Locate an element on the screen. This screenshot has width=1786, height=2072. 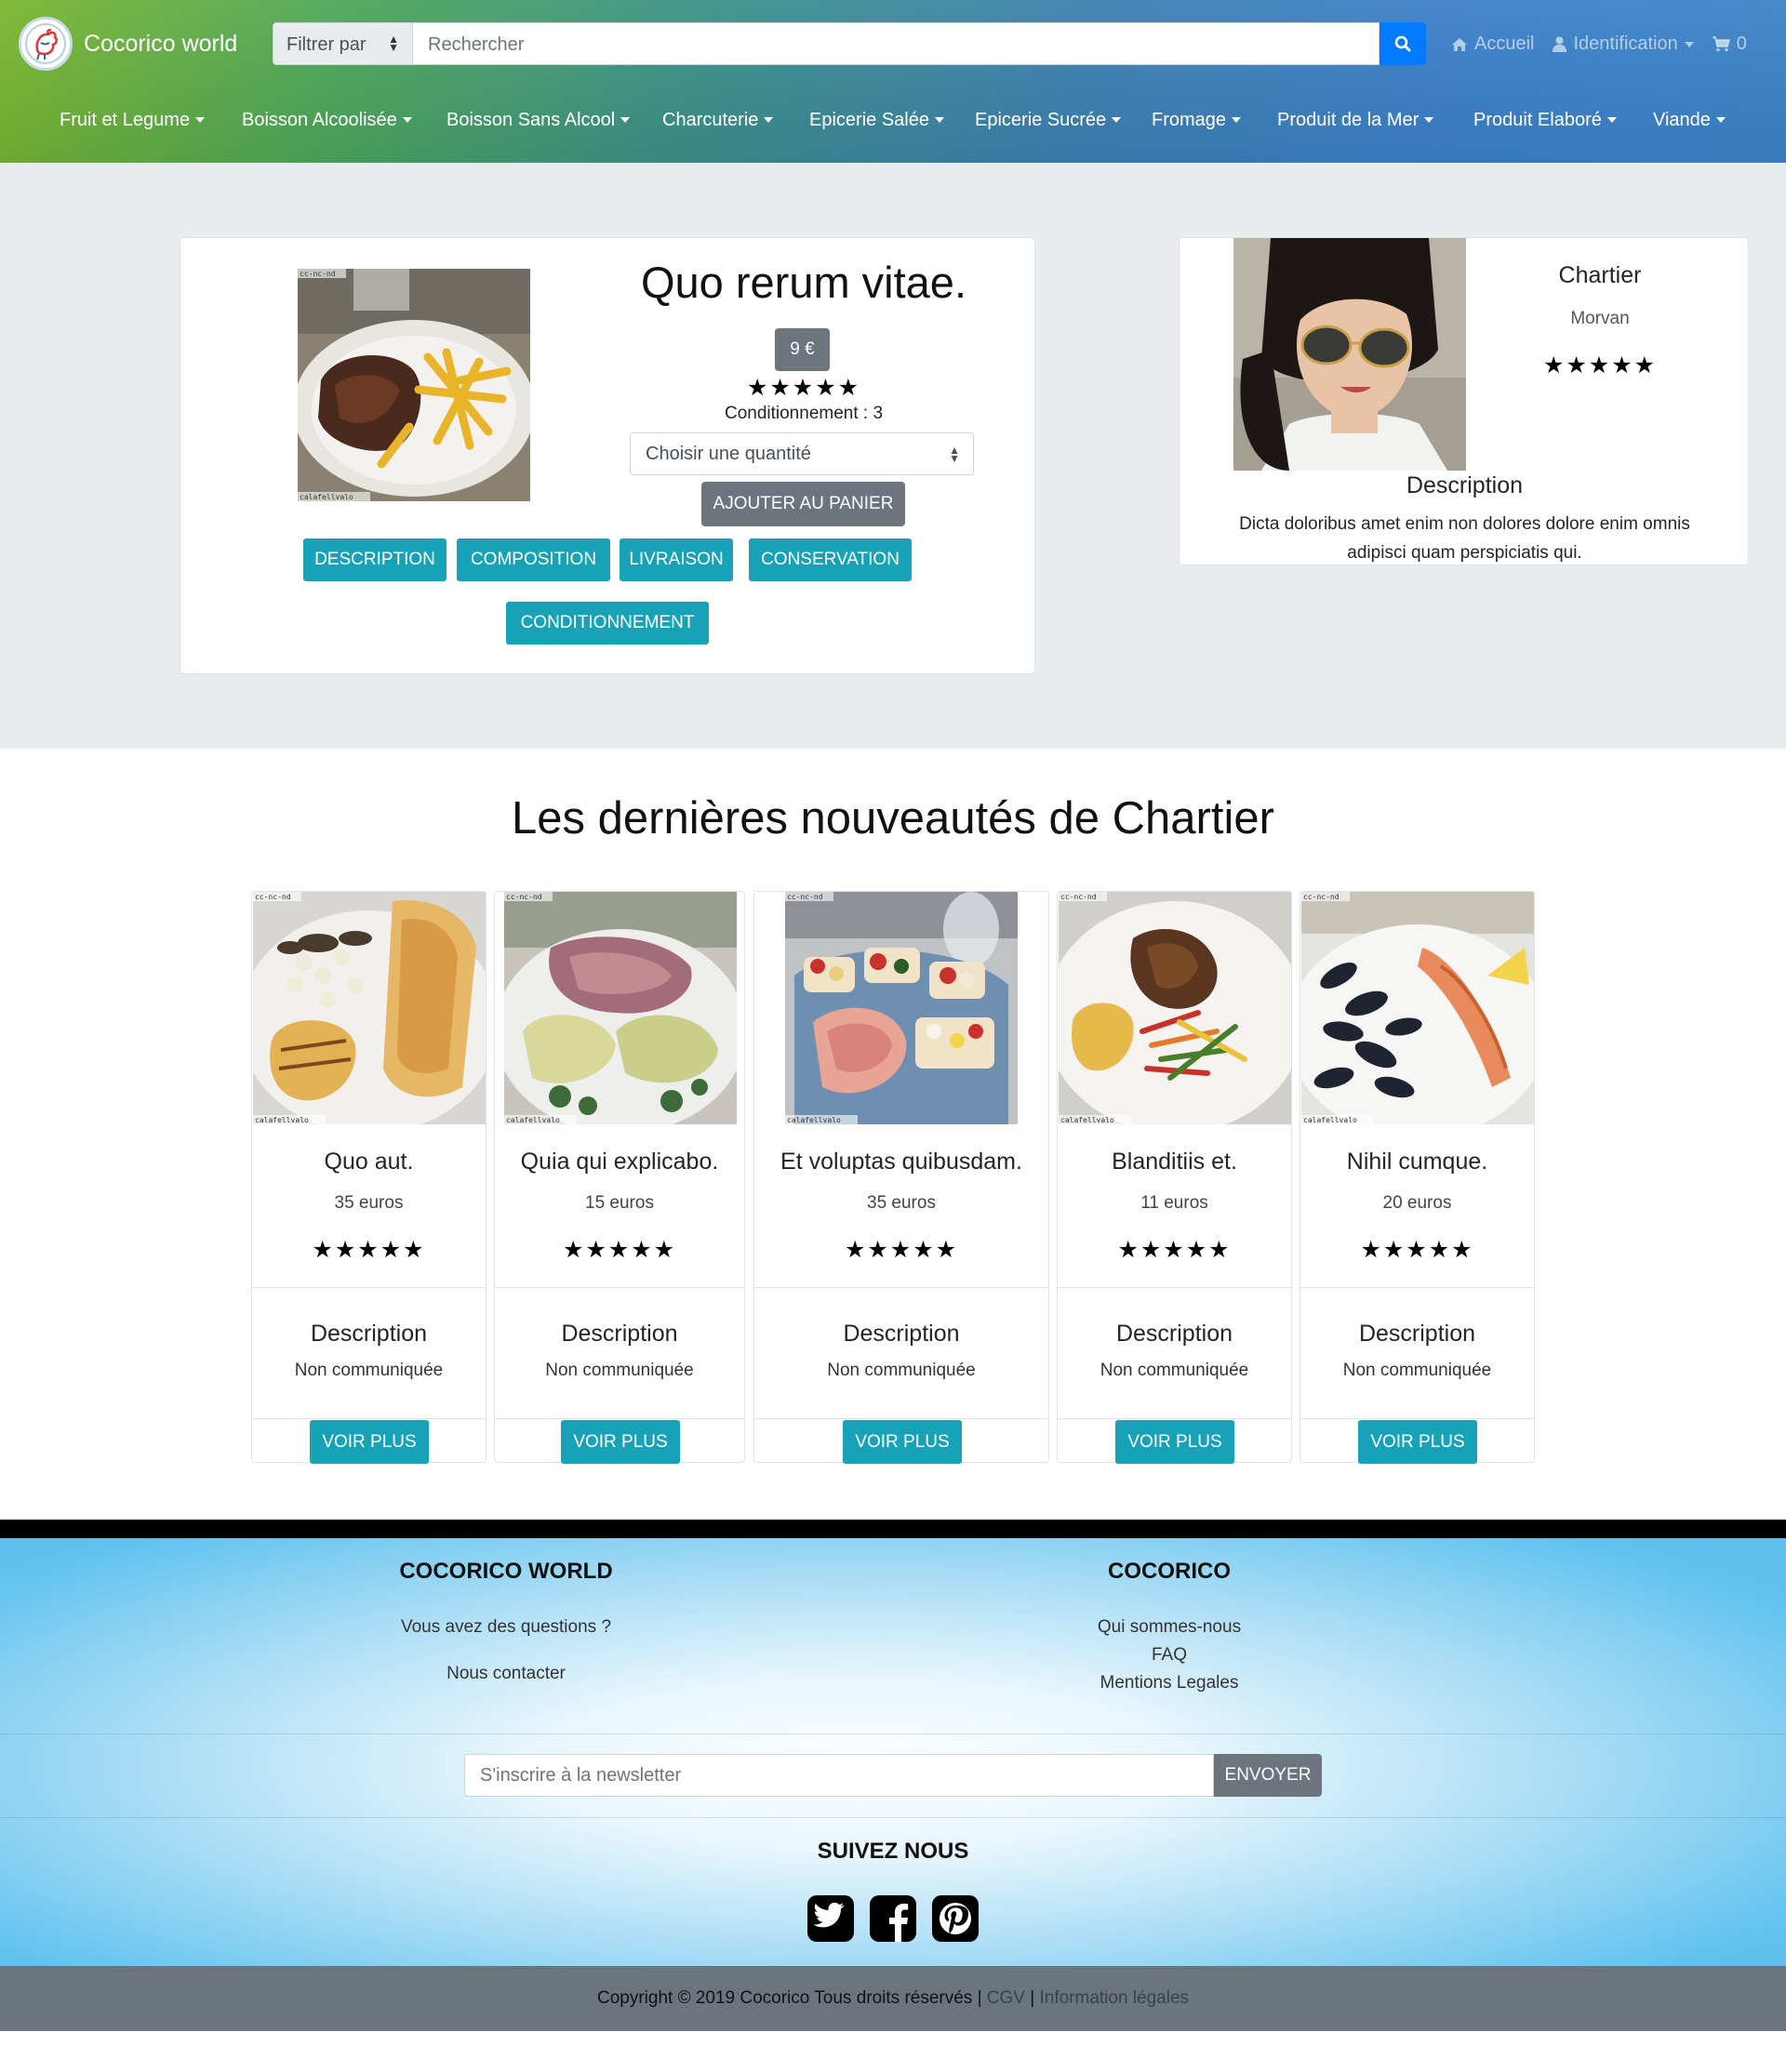
brand-link: Cocorico world is located at coordinates (128, 44).